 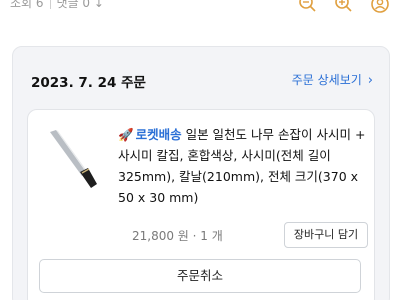 What do you see at coordinates (71, 158) in the screenshot?
I see `product-image` at bounding box center [71, 158].